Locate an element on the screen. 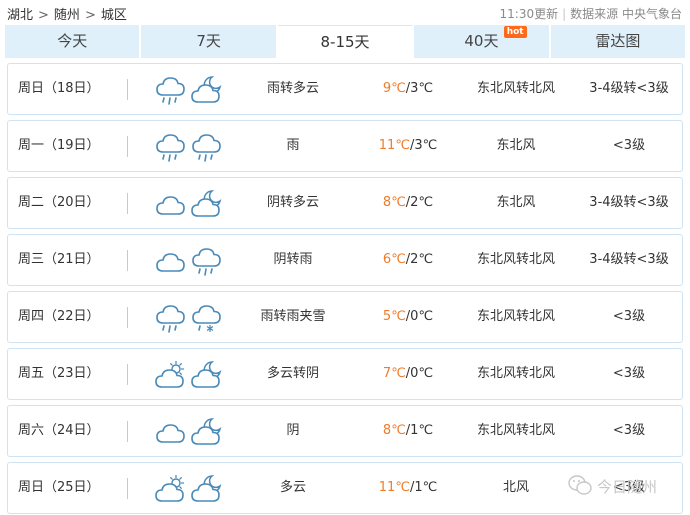 The width and height of the screenshot is (690, 515). weather-description: 阴转雨 is located at coordinates (293, 259).